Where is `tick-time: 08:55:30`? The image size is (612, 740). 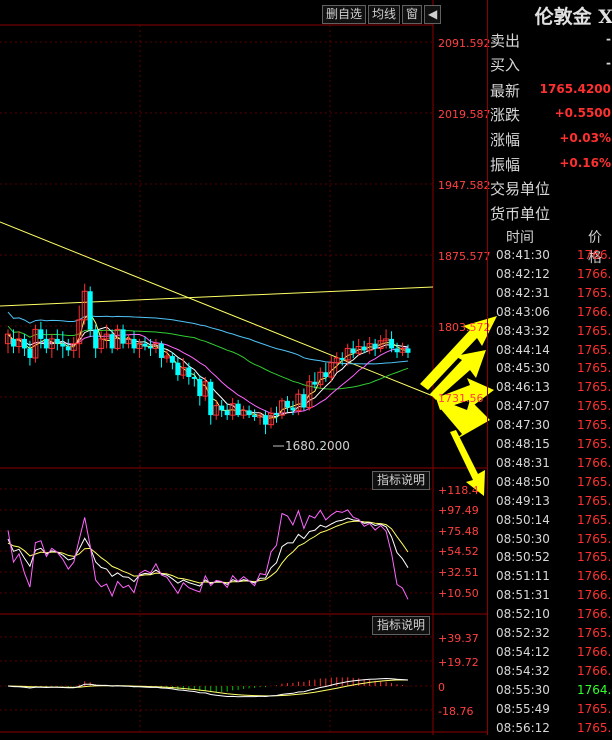 tick-time: 08:55:30 is located at coordinates (523, 689).